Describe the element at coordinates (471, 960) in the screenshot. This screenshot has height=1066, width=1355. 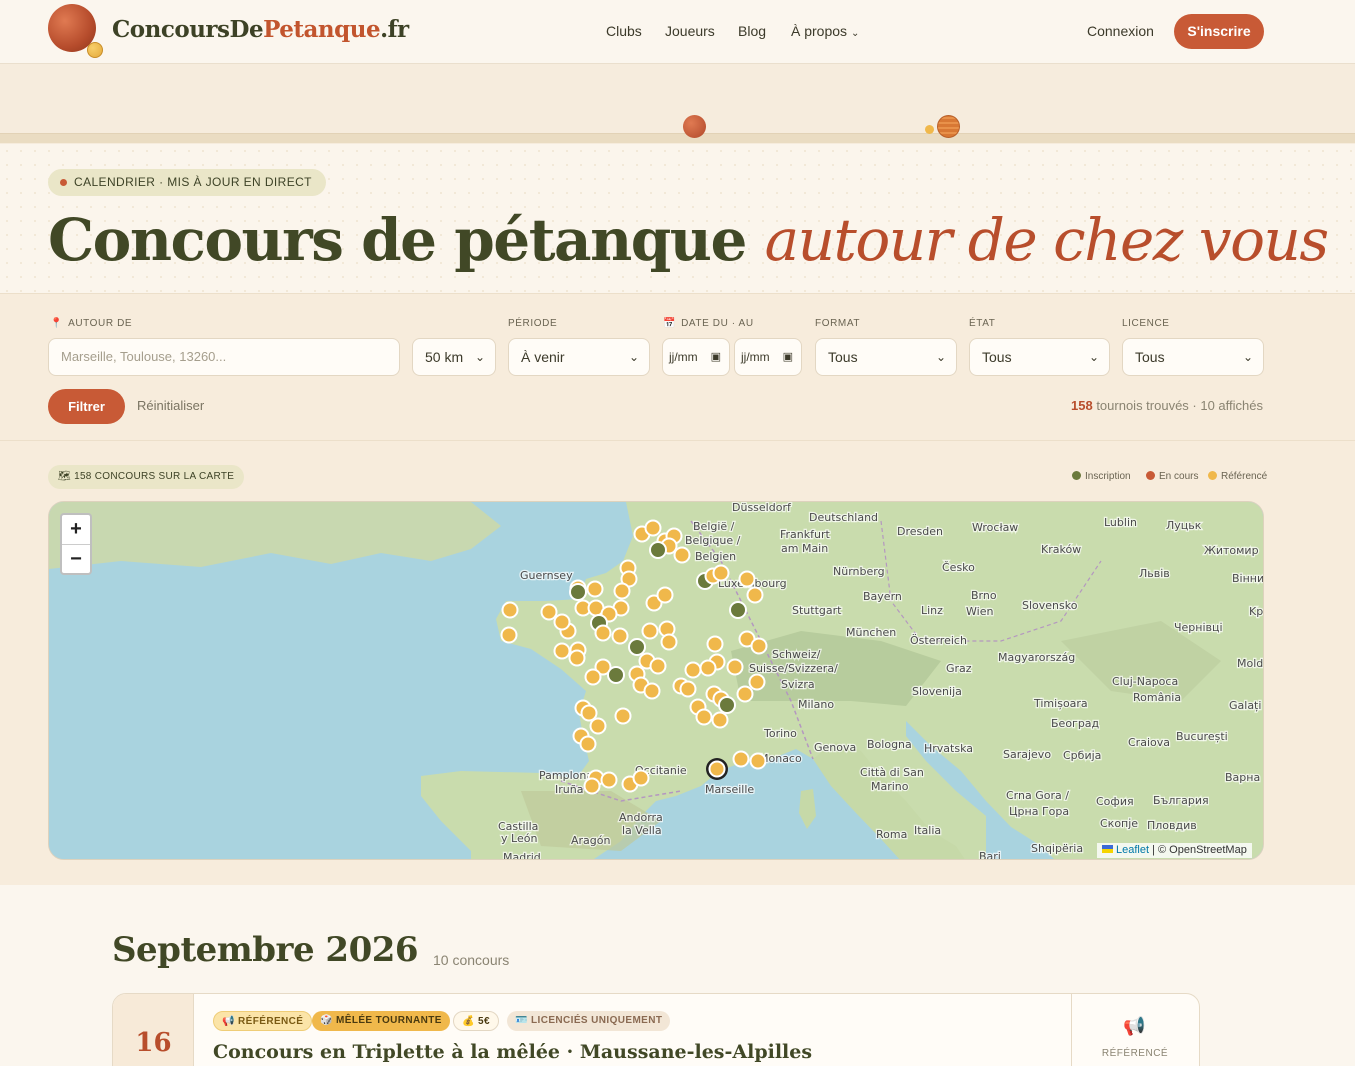
I see `month-count: 10 concours` at that location.